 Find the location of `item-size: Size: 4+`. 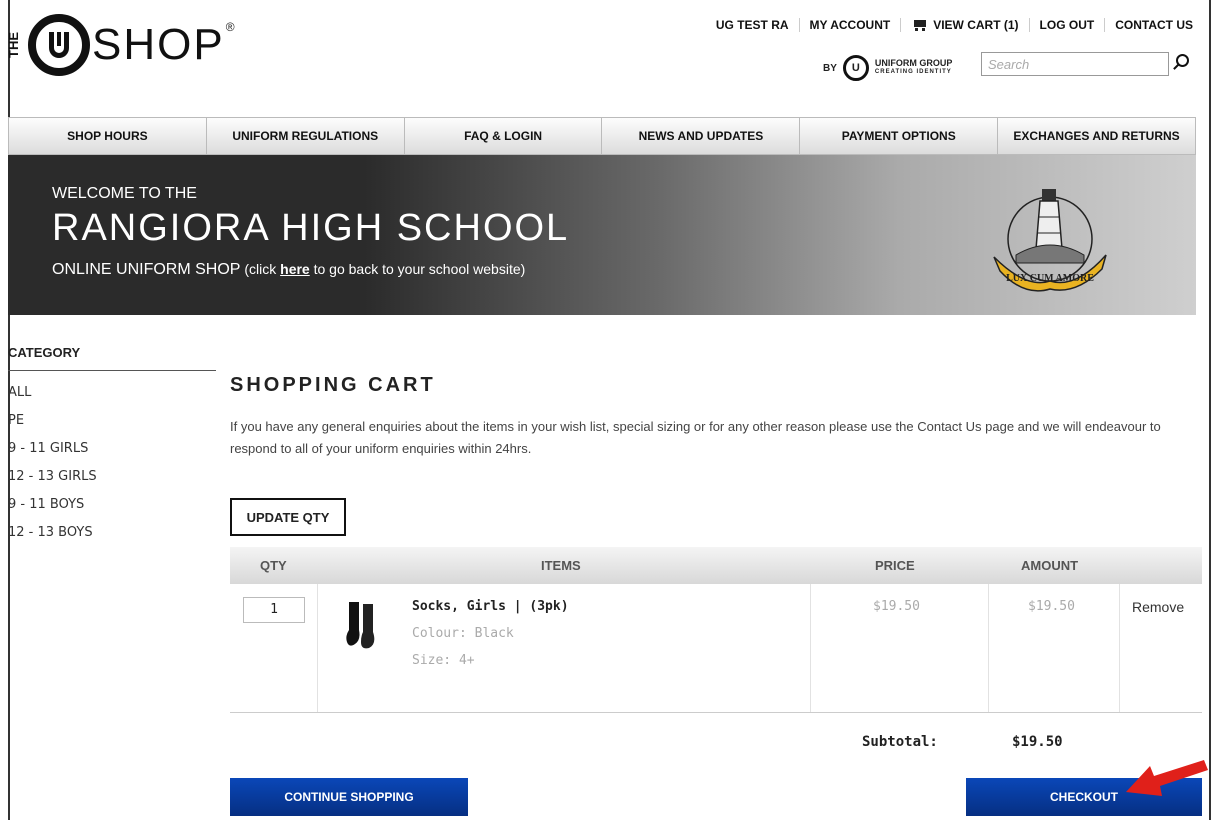

item-size: Size: 4+ is located at coordinates (443, 660).